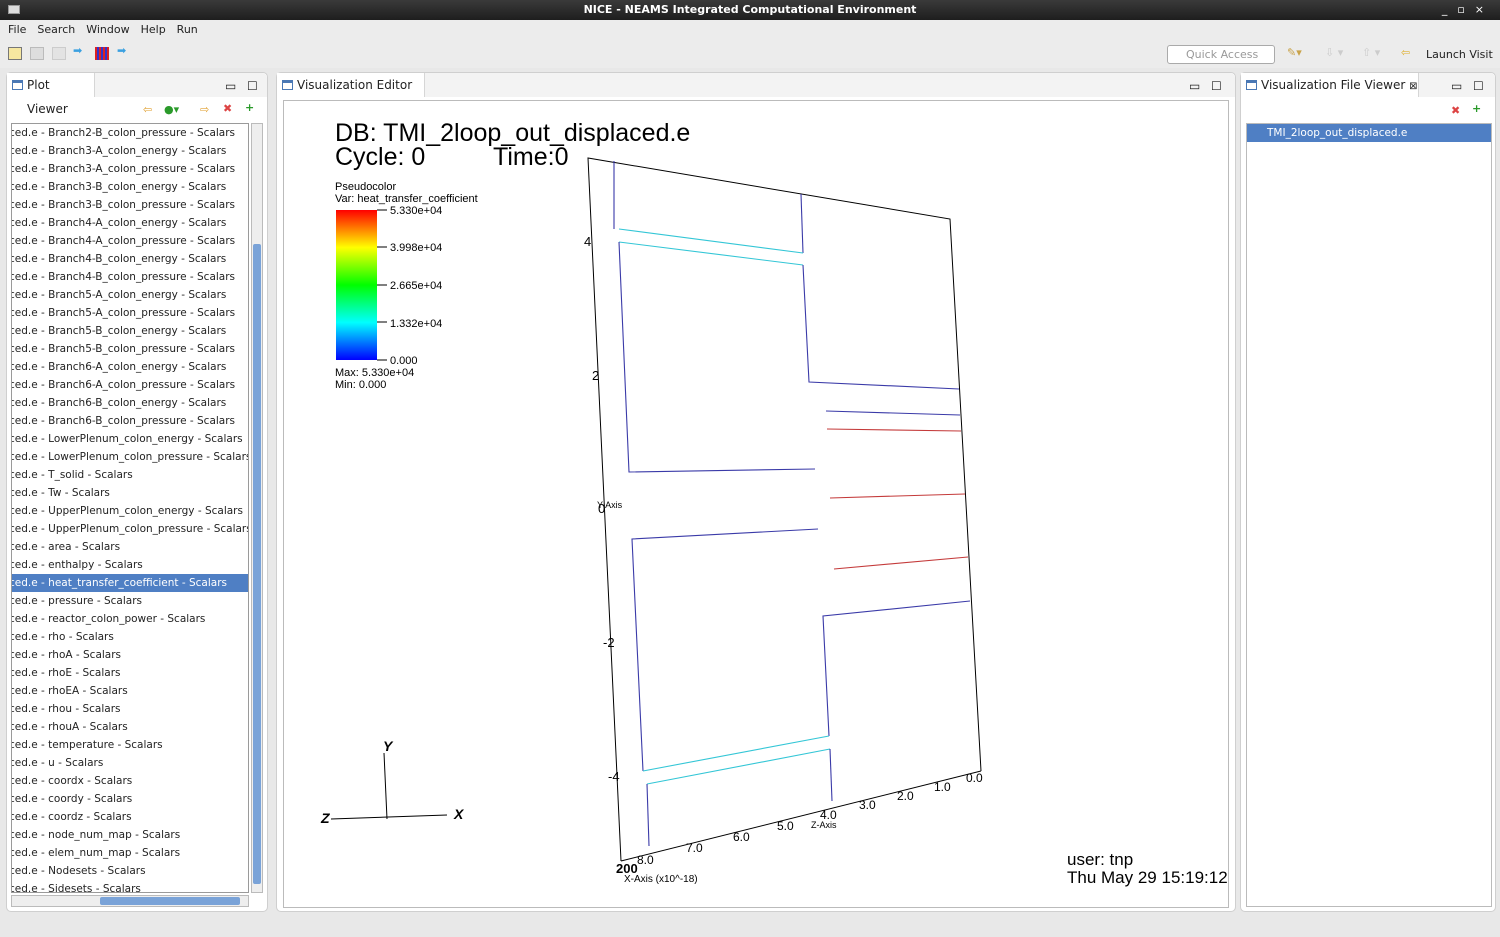 The height and width of the screenshot is (937, 1500). I want to click on menu-run: Run, so click(187, 29).